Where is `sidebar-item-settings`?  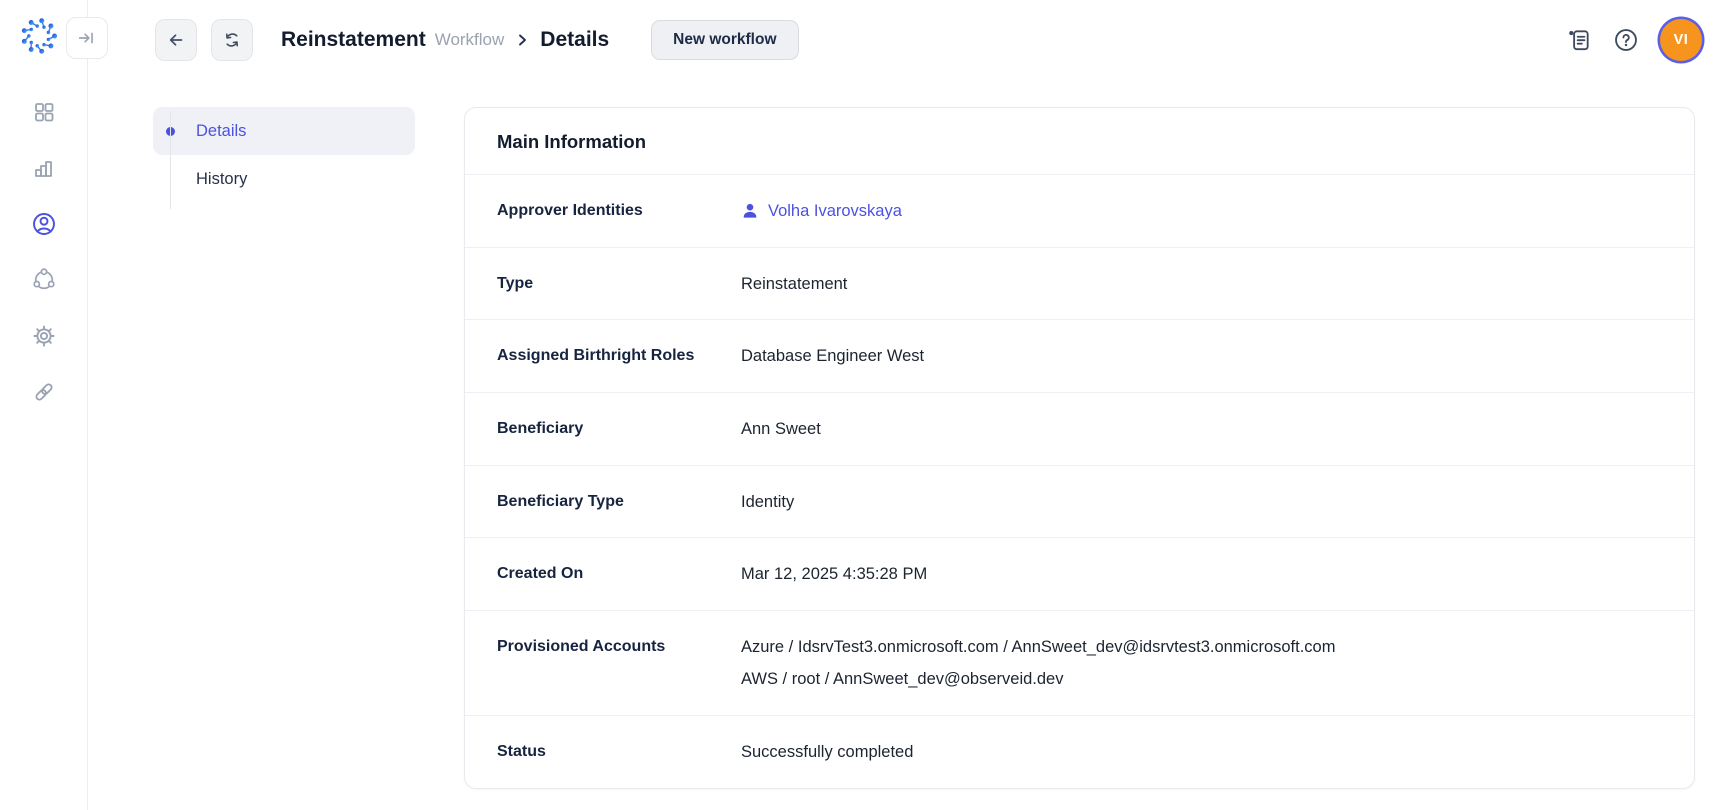 sidebar-item-settings is located at coordinates (44, 336).